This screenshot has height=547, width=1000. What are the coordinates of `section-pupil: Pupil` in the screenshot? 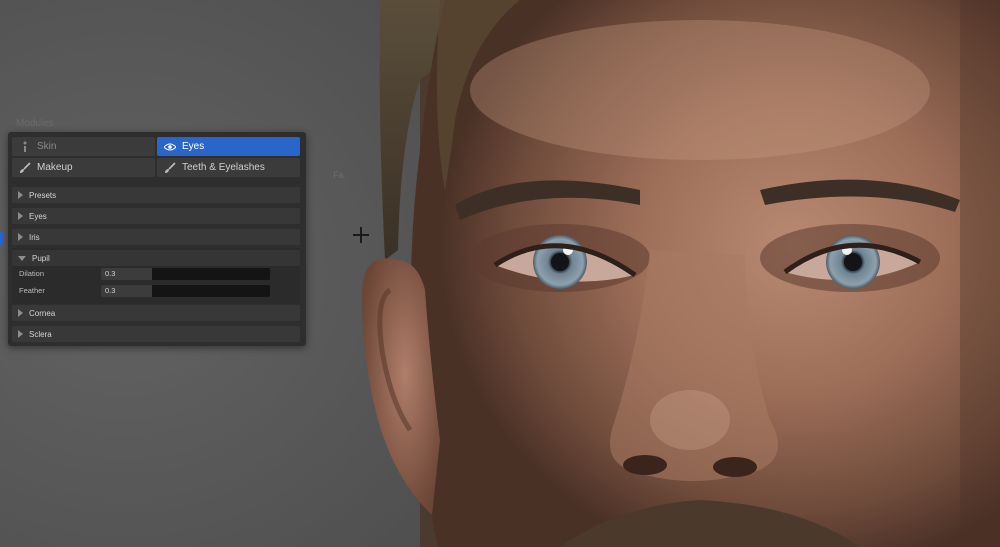 It's located at (156, 258).